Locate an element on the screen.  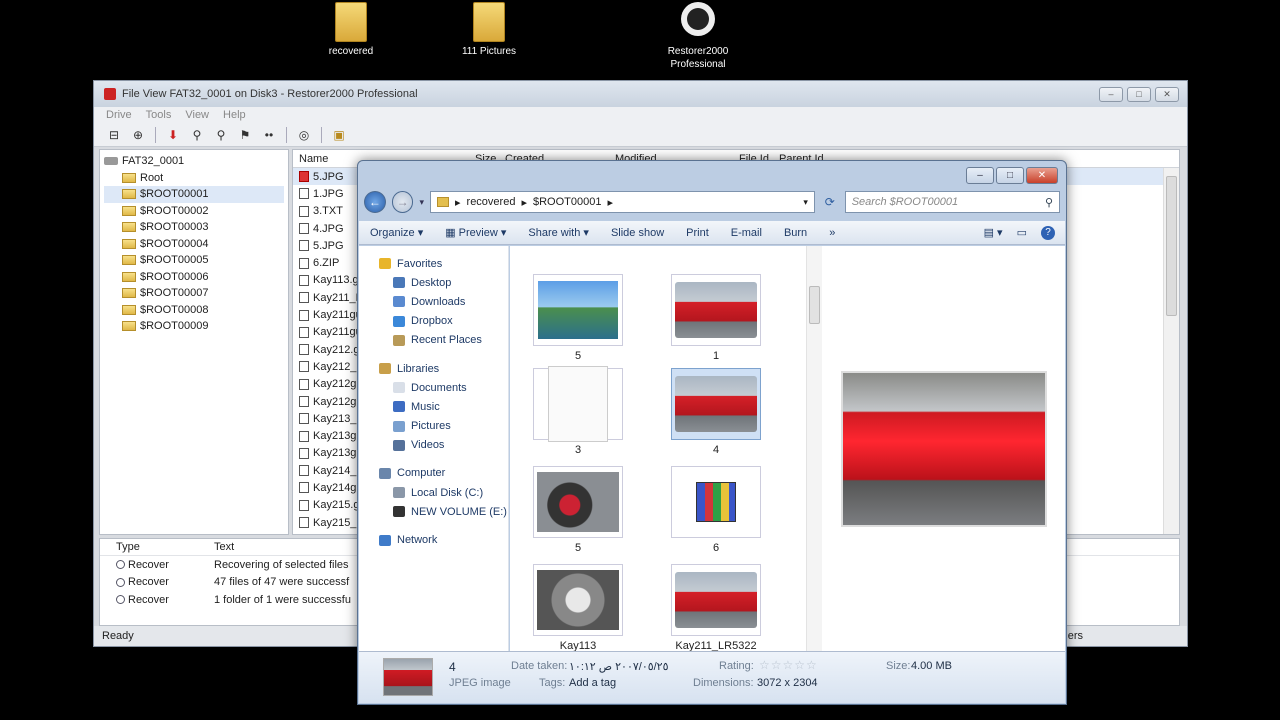
scan-icon: ⊕ is located at coordinates (138, 135).